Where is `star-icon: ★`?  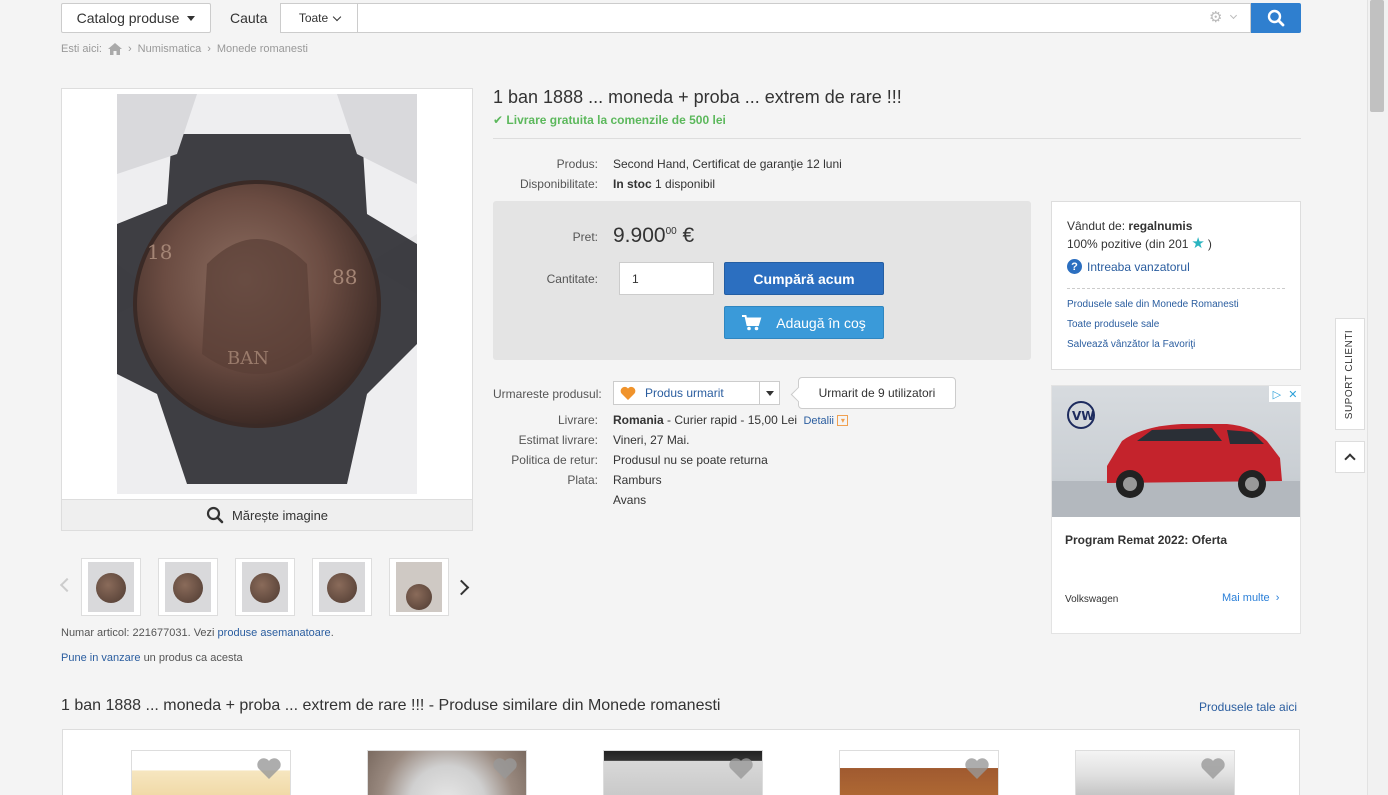 star-icon: ★ is located at coordinates (1198, 243).